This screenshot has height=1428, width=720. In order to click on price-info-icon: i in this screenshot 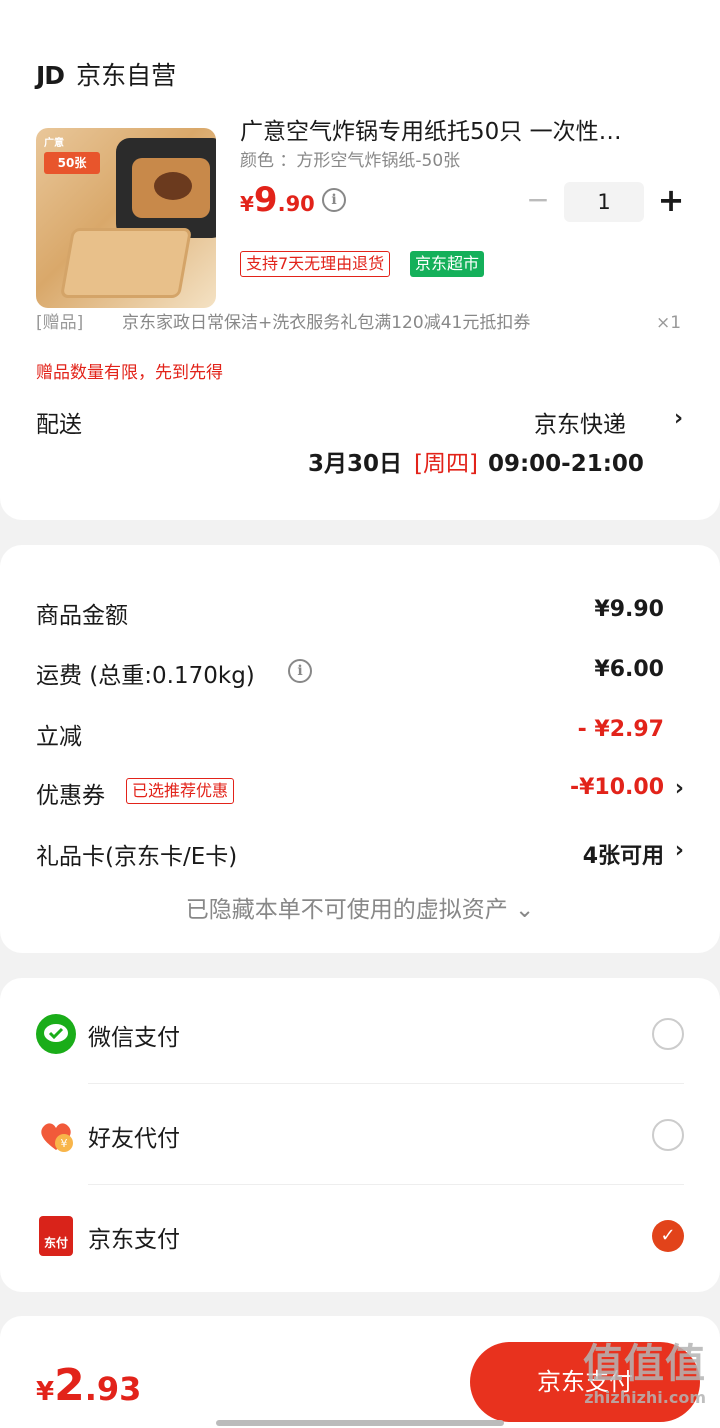, I will do `click(334, 200)`.